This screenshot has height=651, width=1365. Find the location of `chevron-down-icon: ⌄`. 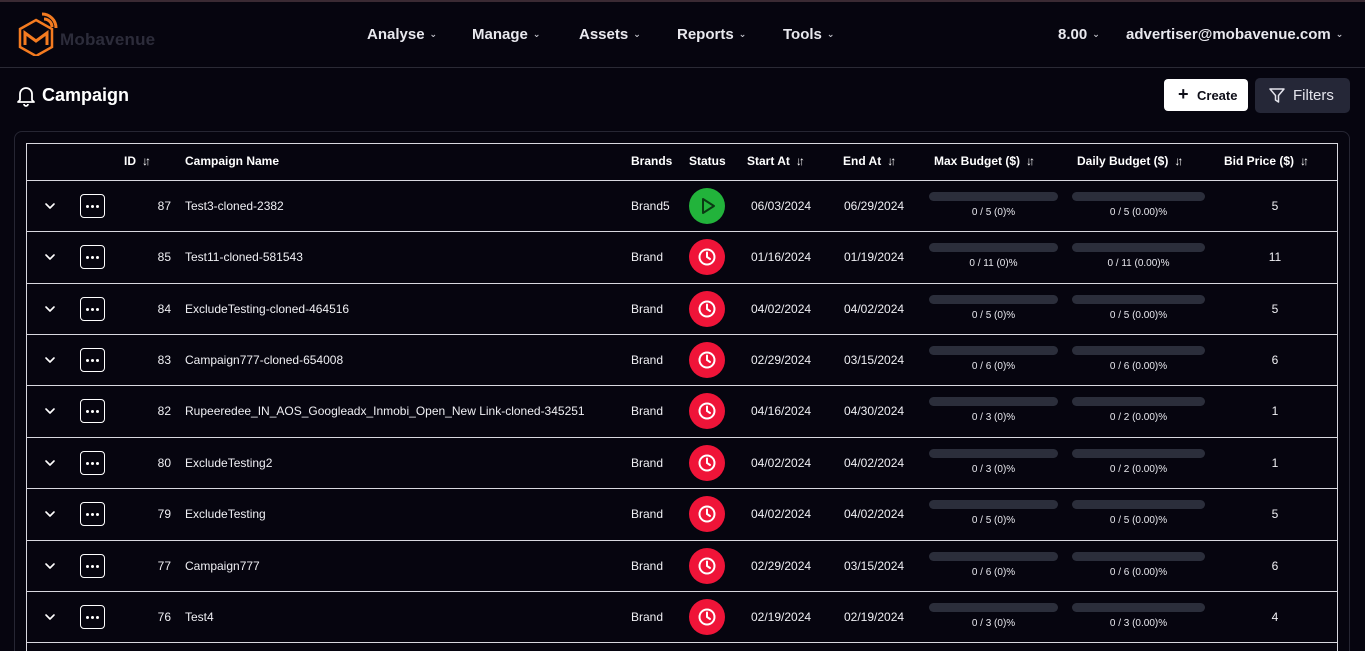

chevron-down-icon: ⌄ is located at coordinates (1096, 34).